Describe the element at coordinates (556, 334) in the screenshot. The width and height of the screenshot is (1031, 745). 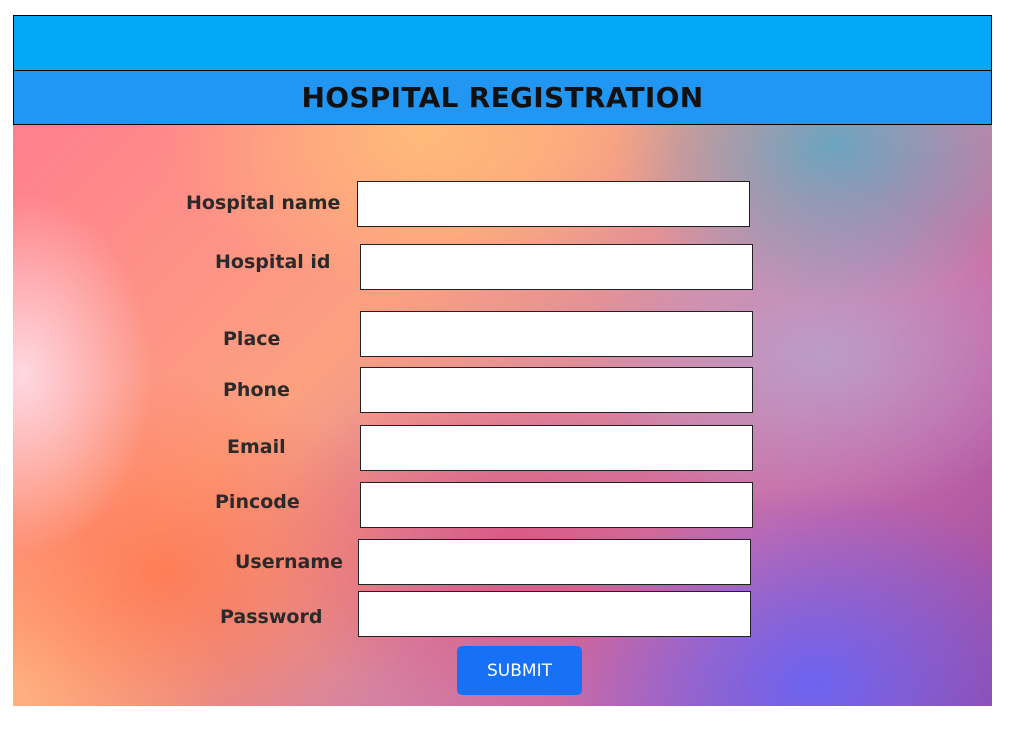
I see `place-input` at that location.